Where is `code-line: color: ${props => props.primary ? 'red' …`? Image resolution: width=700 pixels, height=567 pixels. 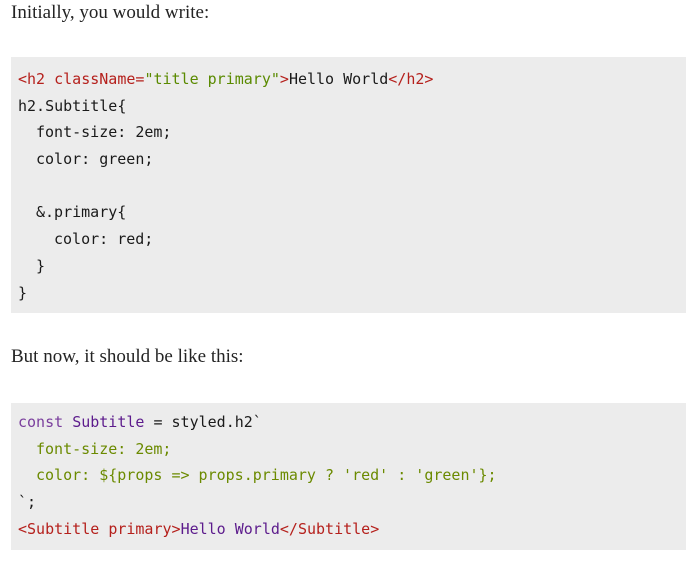
code-line: color: ${props => props.primary ? 'red' … is located at coordinates (266, 475).